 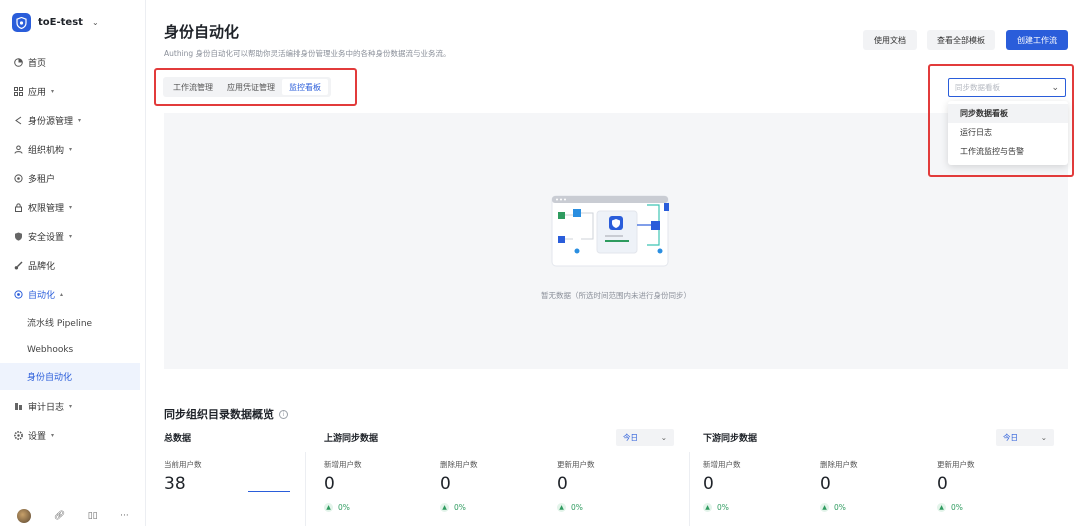 What do you see at coordinates (890, 40) in the screenshot?
I see `docs-button: 使用文档` at bounding box center [890, 40].